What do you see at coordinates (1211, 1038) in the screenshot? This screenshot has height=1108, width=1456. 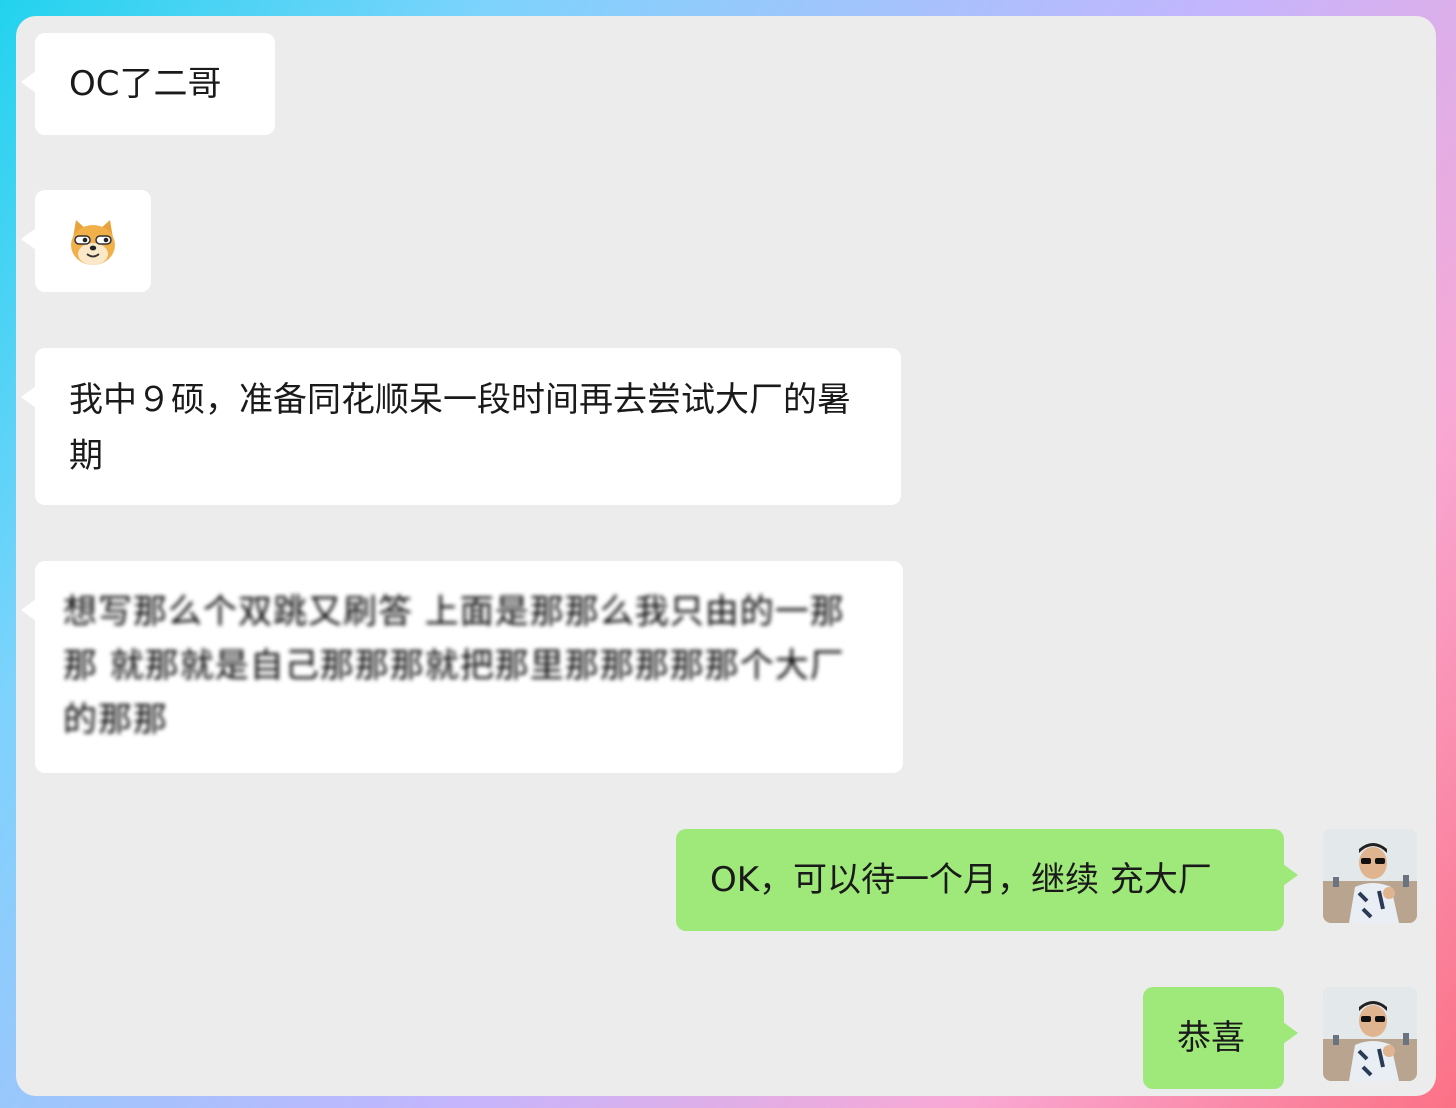 I see `message-text: 恭喜` at bounding box center [1211, 1038].